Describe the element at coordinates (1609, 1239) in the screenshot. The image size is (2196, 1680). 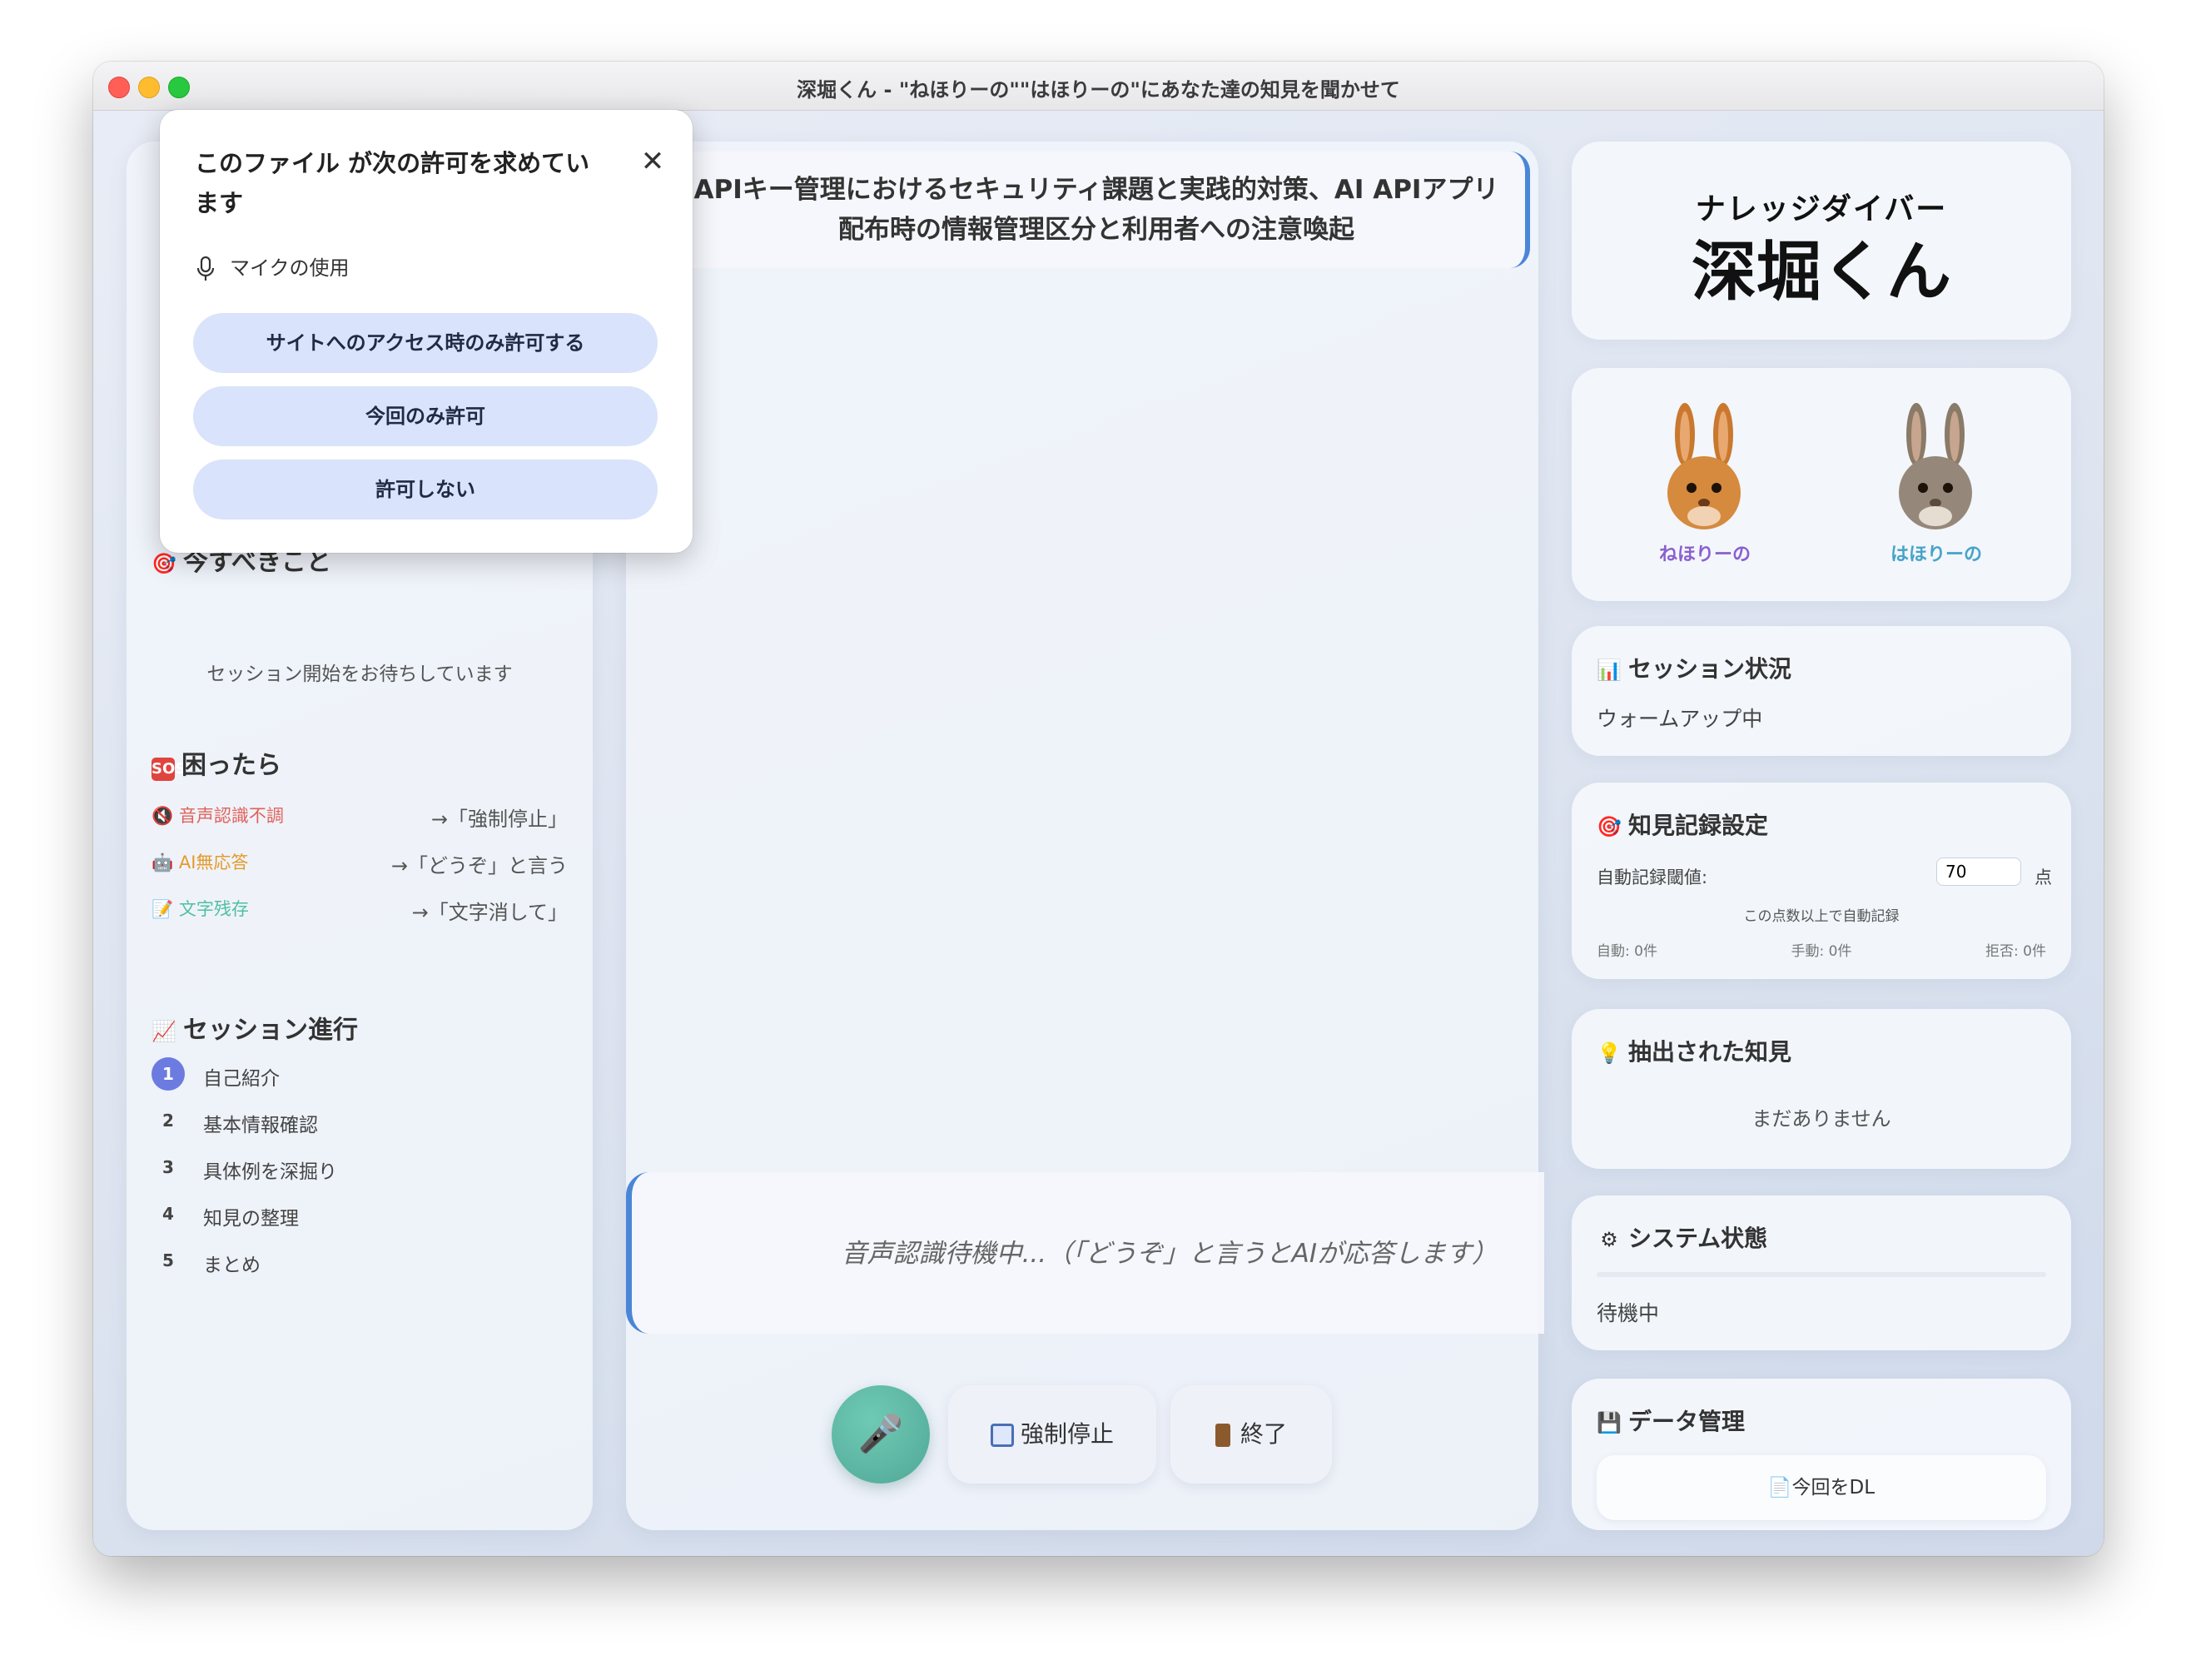
I see `gear-icon: ⚙` at that location.